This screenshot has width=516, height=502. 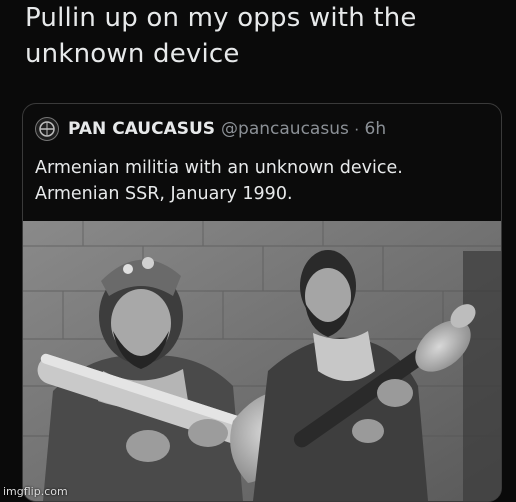 What do you see at coordinates (164, 194) in the screenshot?
I see `quoted-tweet-line-2: Armenian SSR, January 1990.` at bounding box center [164, 194].